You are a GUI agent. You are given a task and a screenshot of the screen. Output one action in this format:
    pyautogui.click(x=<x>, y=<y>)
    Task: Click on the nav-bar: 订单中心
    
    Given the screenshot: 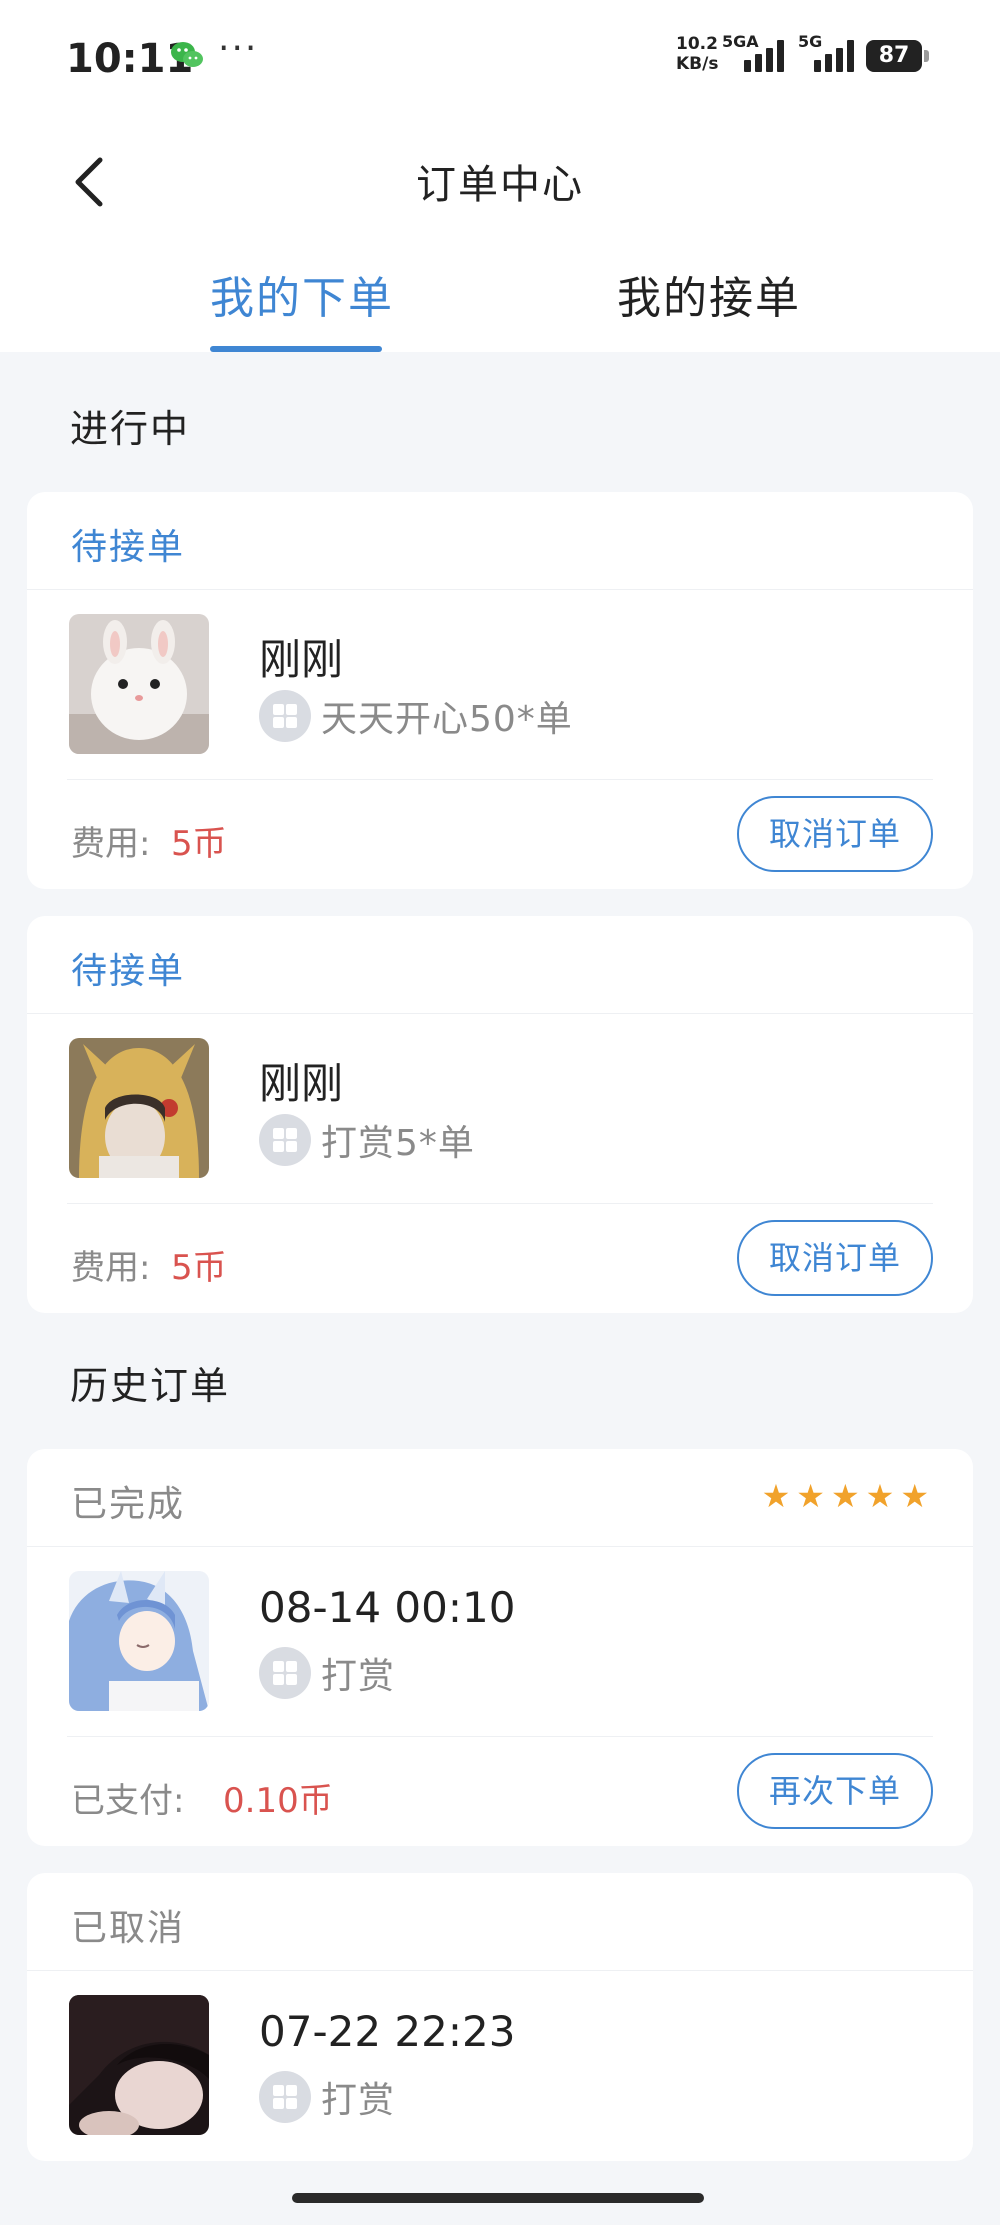 What is the action you would take?
    pyautogui.click(x=500, y=175)
    